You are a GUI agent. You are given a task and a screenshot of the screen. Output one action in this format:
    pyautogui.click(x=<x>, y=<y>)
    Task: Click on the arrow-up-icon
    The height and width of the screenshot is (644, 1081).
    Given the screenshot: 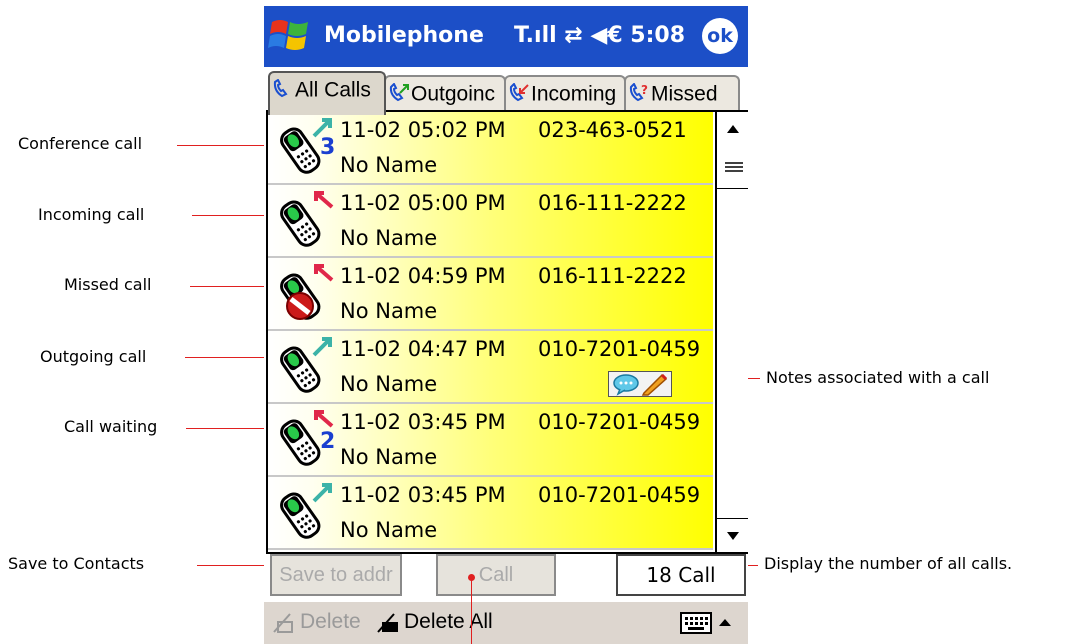 What is the action you would take?
    pyautogui.click(x=733, y=129)
    